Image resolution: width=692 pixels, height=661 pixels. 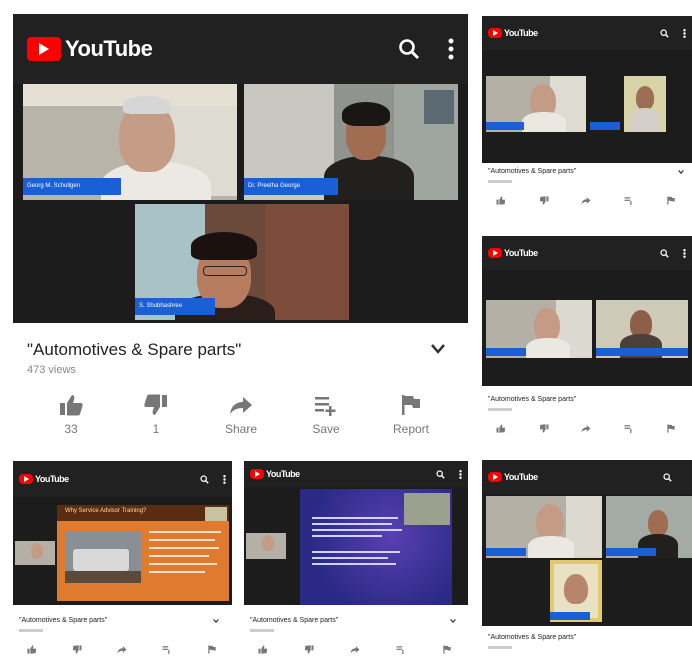 I want to click on save-label: Save, so click(x=326, y=429).